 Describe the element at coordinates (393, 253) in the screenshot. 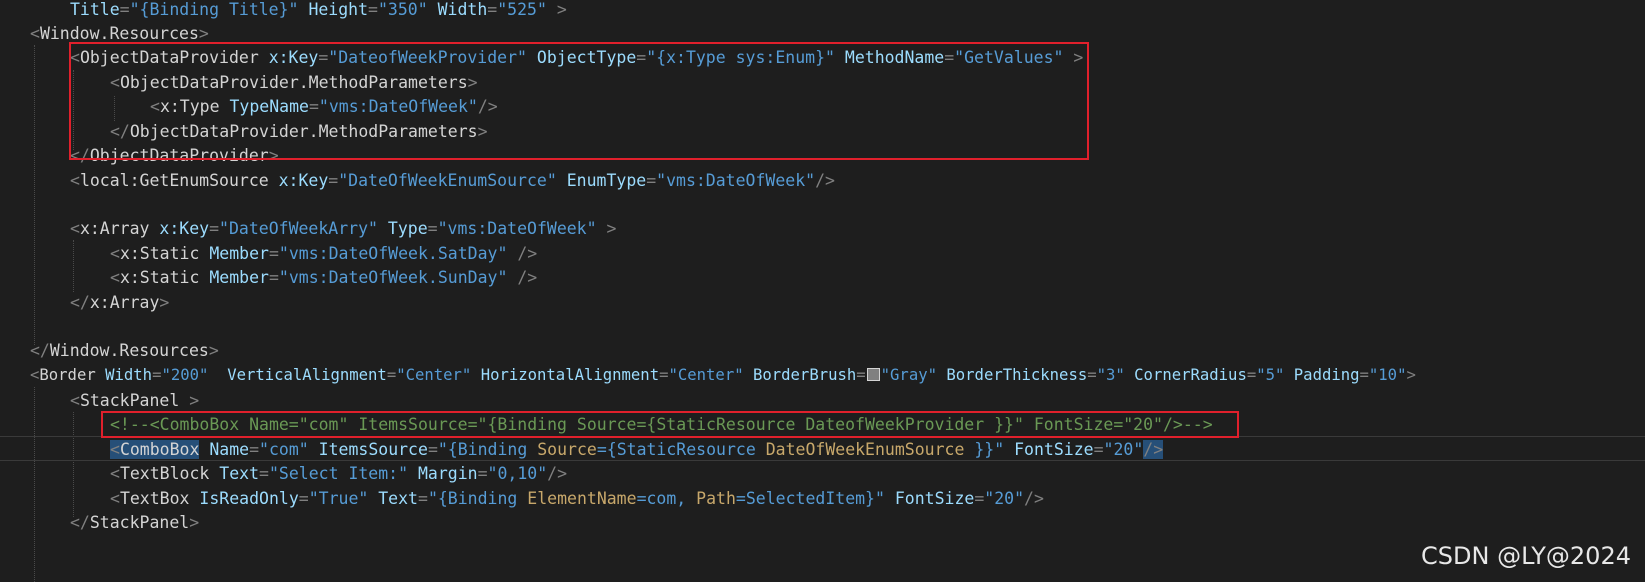

I see `attr-value: "vms:DateOfWeek.SatDay"` at that location.